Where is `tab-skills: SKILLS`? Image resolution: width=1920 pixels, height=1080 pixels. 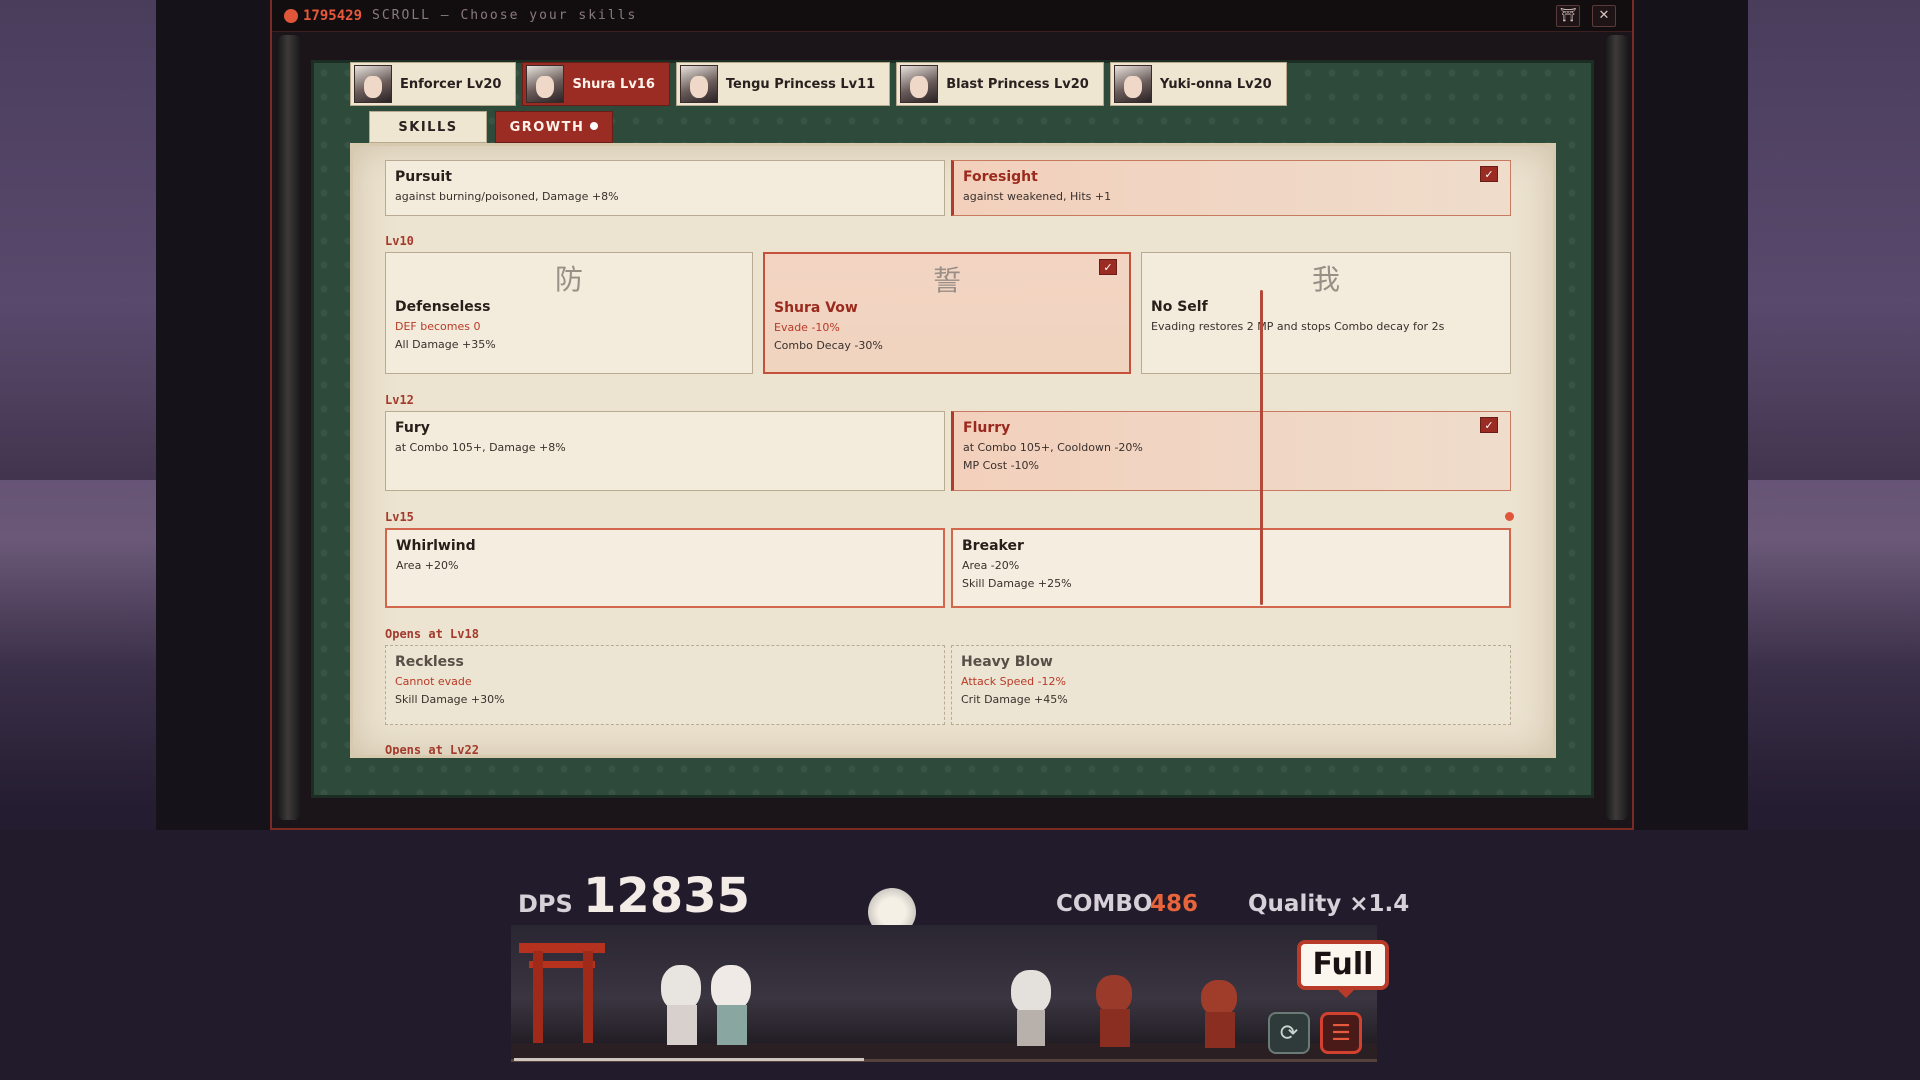 tab-skills: SKILLS is located at coordinates (428, 127).